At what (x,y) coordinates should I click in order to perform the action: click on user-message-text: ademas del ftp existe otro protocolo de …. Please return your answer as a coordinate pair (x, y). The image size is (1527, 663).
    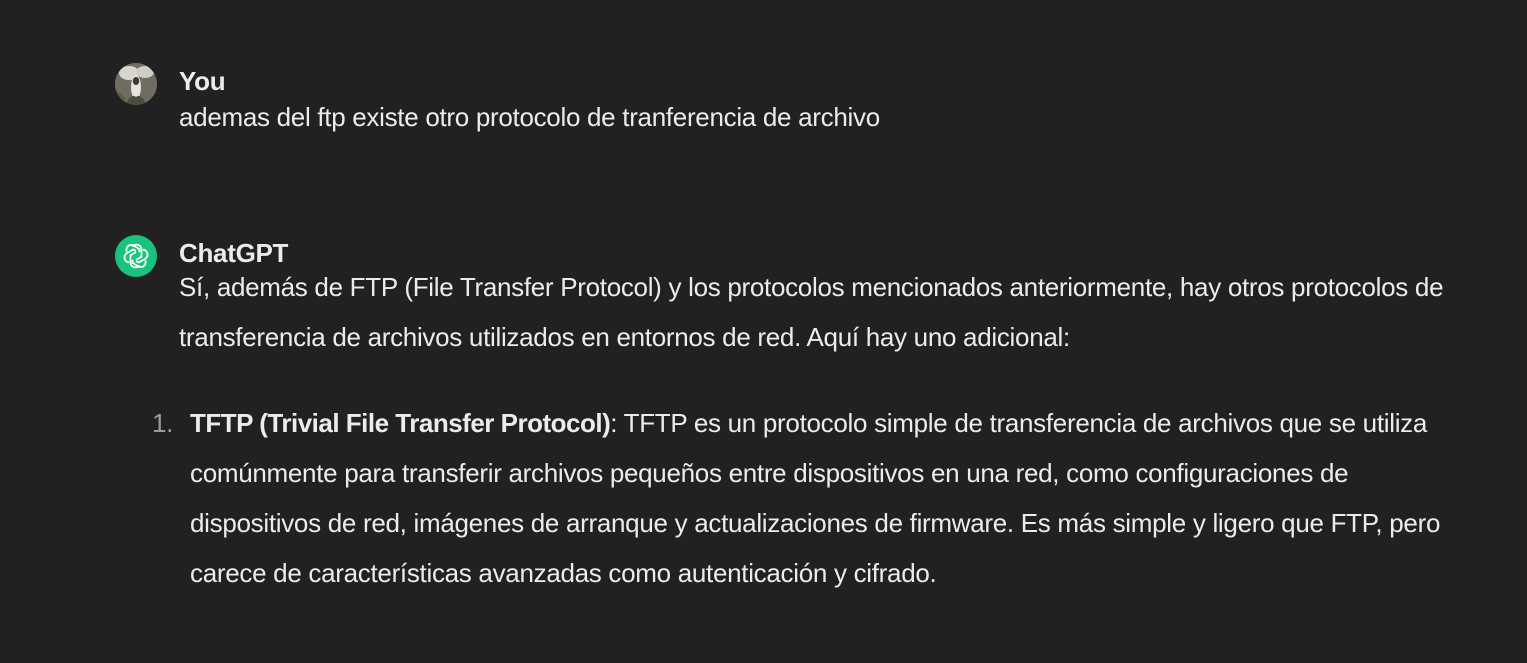
    Looking at the image, I should click on (529, 117).